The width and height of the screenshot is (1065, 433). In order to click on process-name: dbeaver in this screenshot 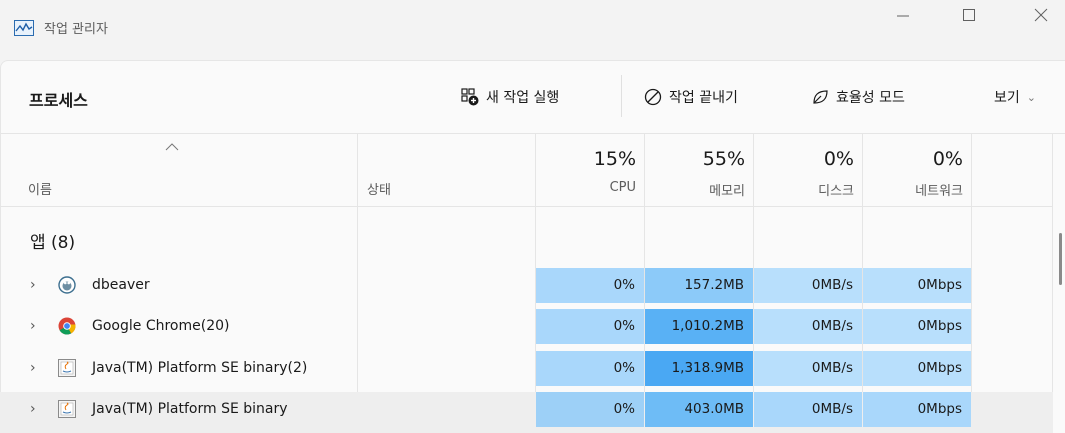, I will do `click(121, 285)`.